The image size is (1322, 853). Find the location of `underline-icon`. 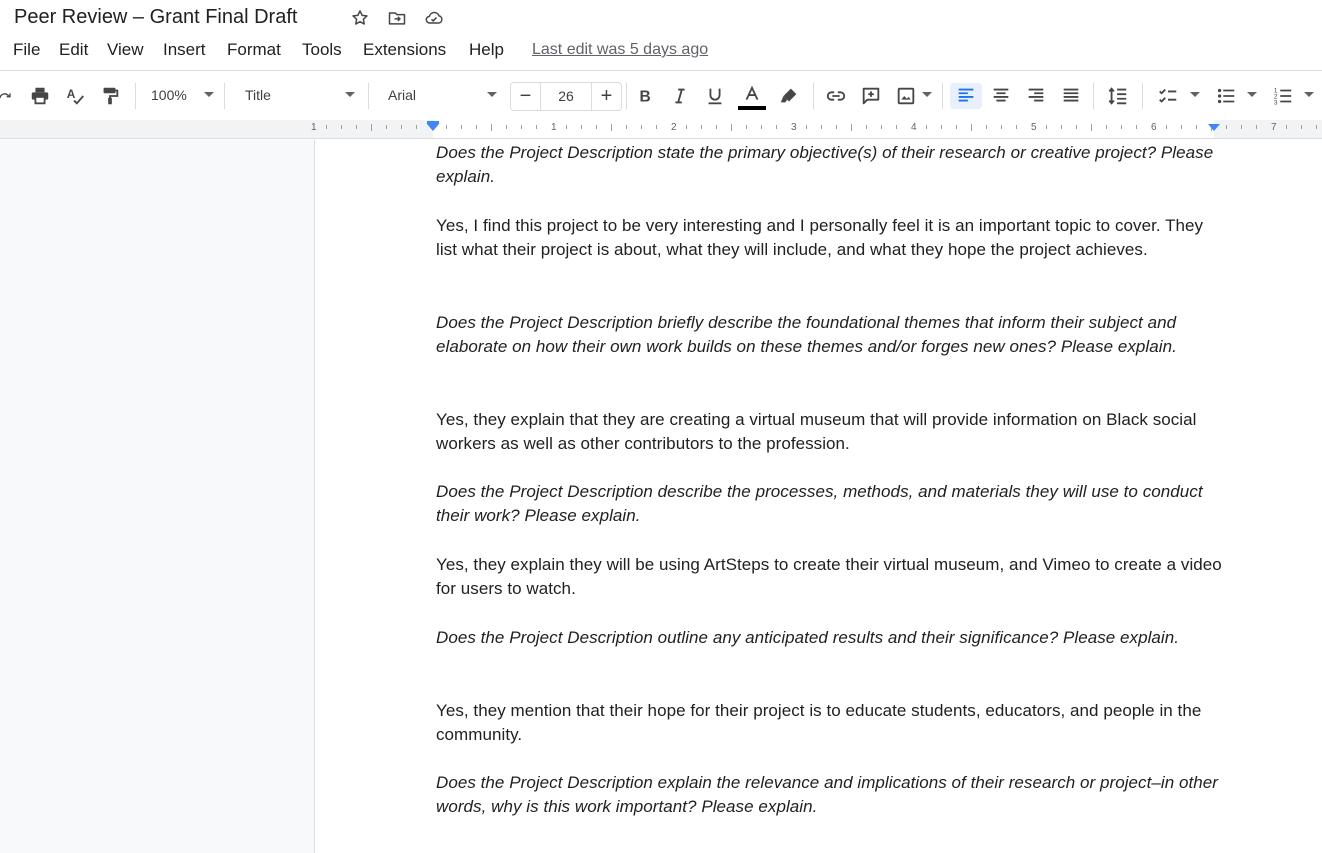

underline-icon is located at coordinates (715, 96).